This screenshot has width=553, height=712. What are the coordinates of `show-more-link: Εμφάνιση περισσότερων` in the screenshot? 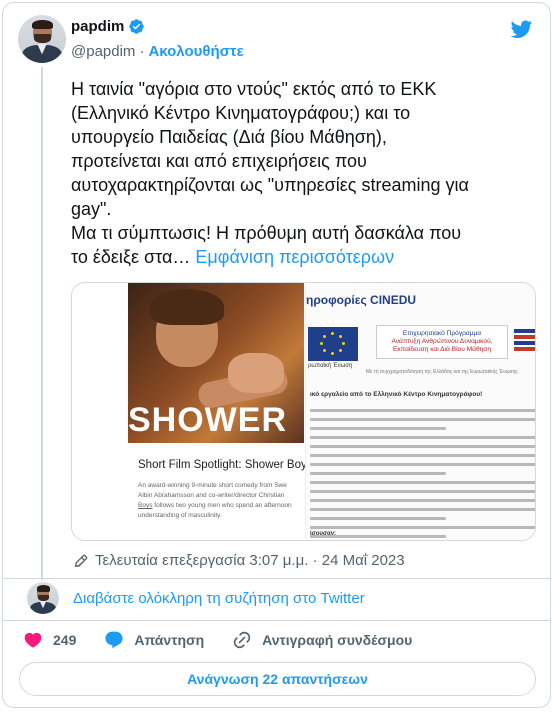 It's located at (294, 257).